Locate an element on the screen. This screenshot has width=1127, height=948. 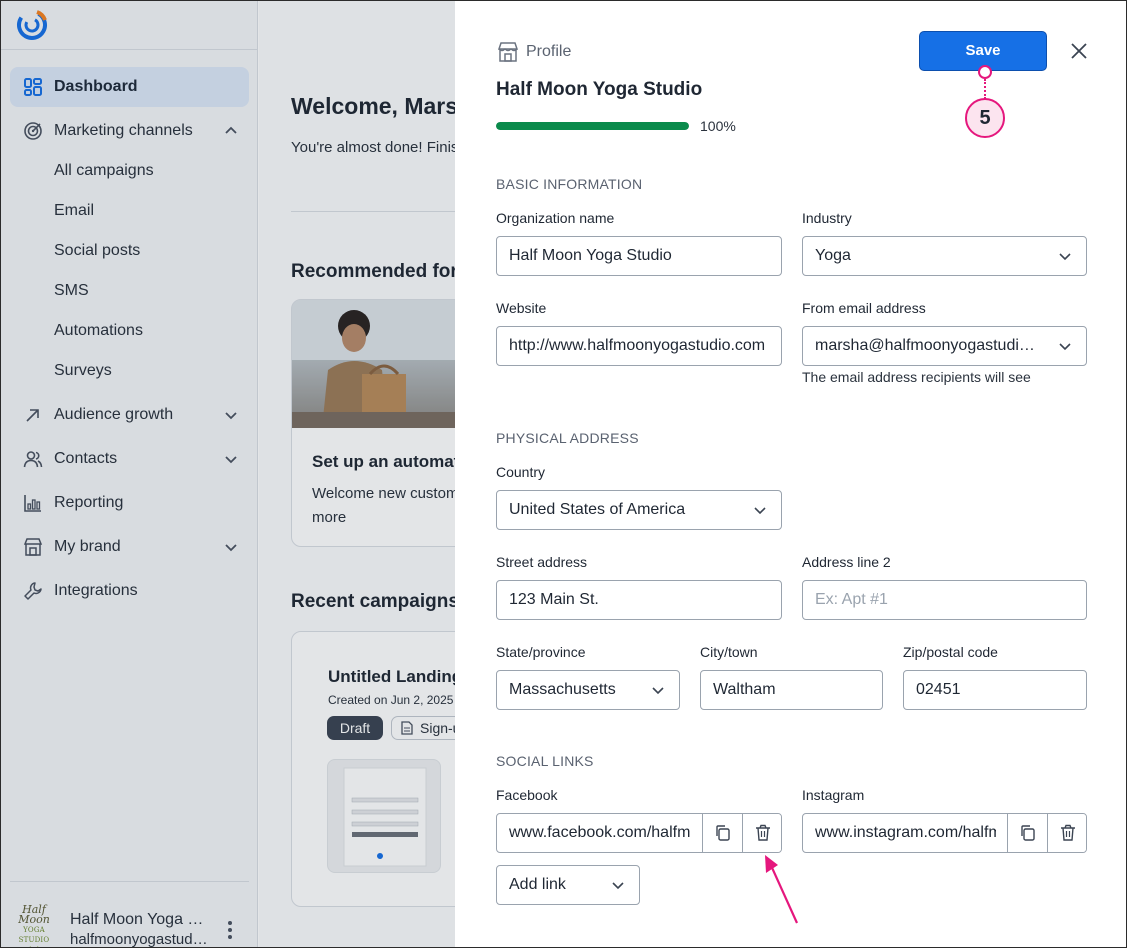
from-email-helper: The email address recipients will see is located at coordinates (916, 377).